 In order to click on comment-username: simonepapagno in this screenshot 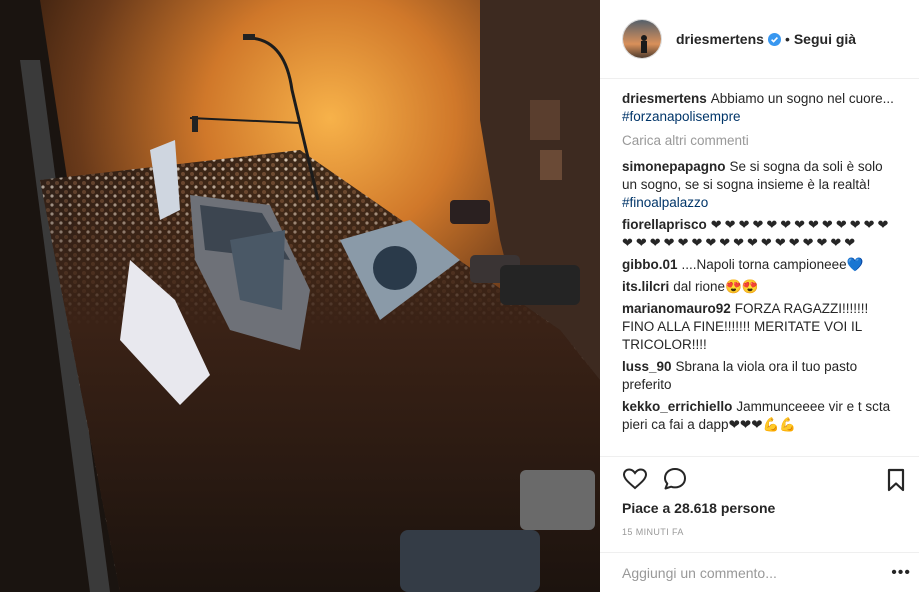, I will do `click(674, 166)`.